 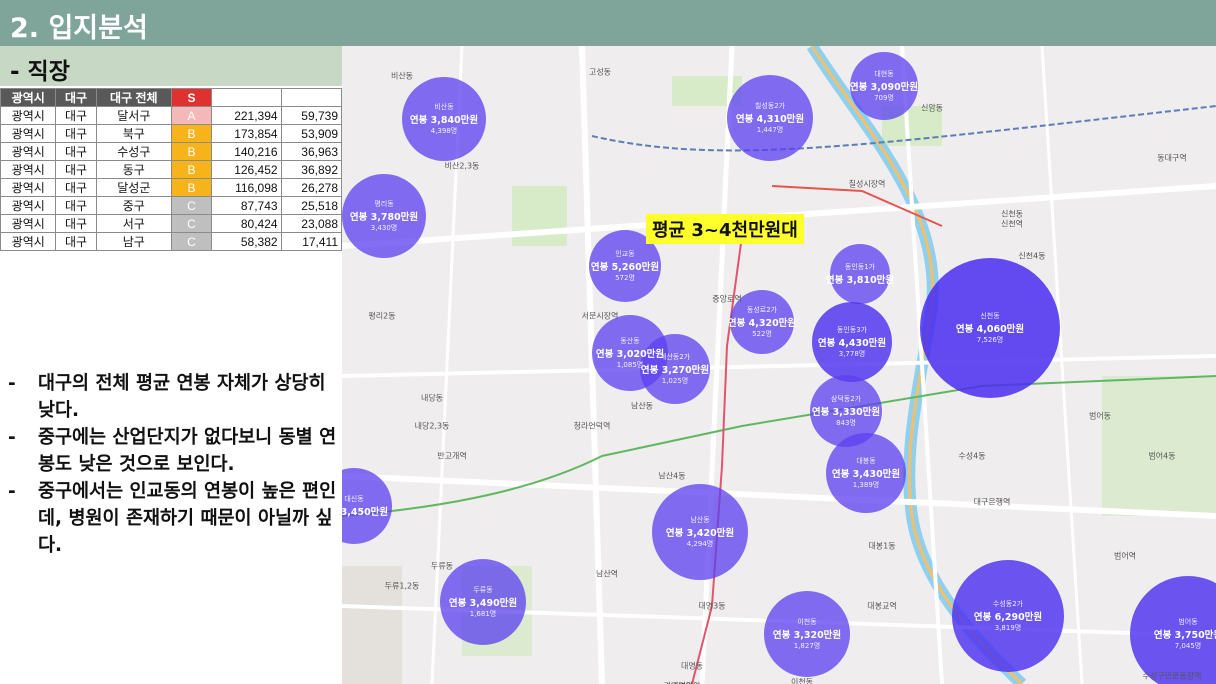 I want to click on circle-label: 동인동3가 연봉 4,430만원 3,778명, so click(x=852, y=342).